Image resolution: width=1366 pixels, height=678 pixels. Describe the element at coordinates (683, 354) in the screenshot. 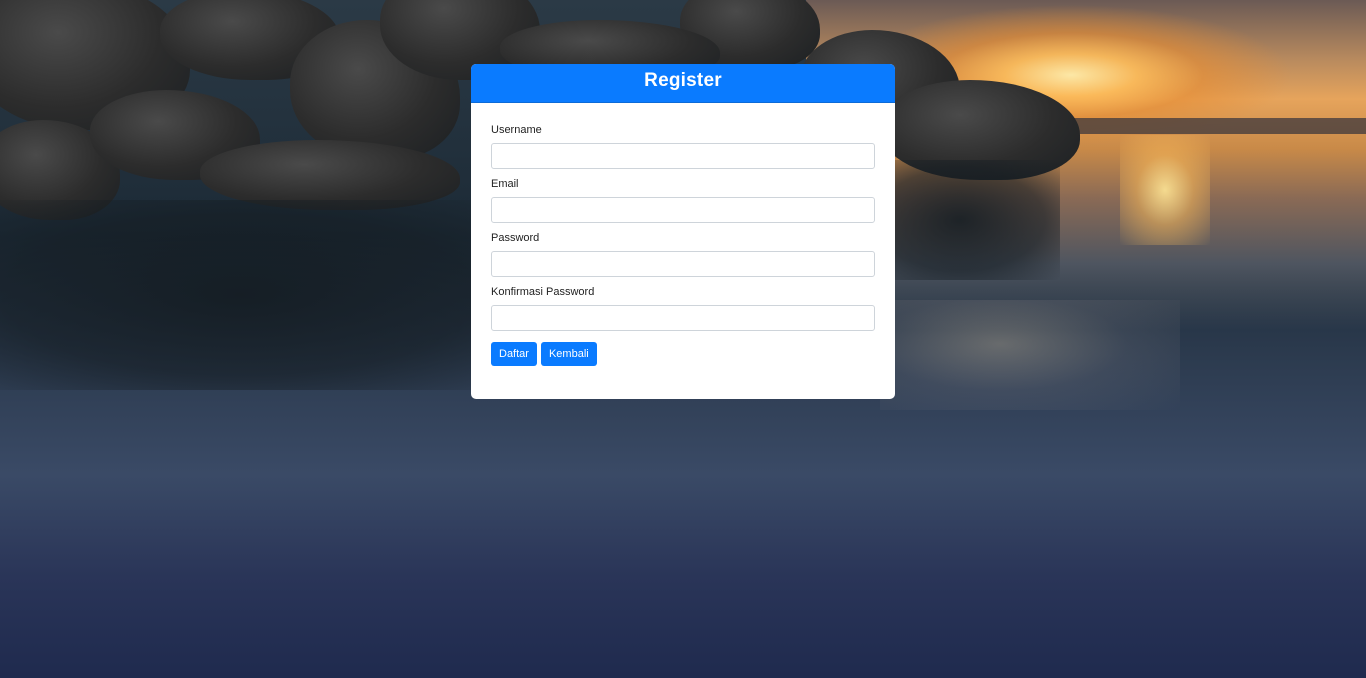

I see `button-row: Daftar Kembali` at that location.